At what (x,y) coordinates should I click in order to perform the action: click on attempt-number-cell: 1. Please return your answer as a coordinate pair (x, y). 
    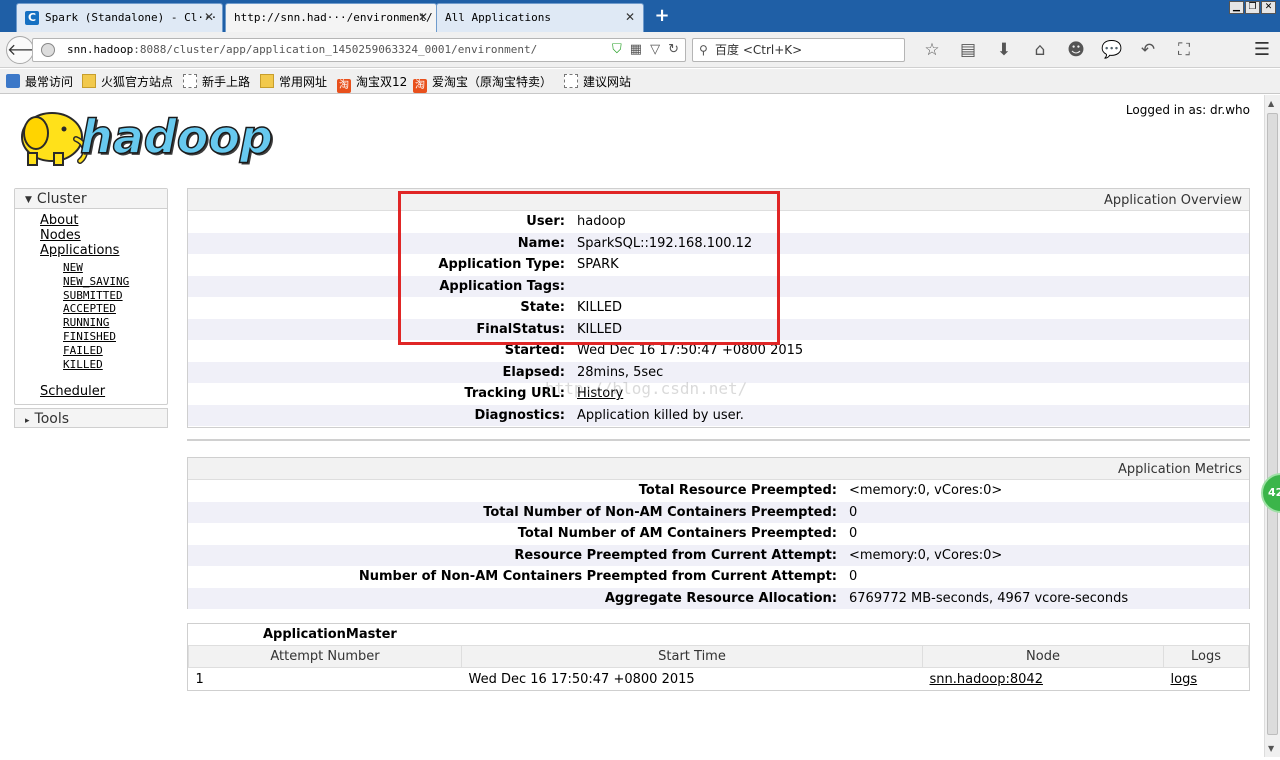
    Looking at the image, I should click on (199, 679).